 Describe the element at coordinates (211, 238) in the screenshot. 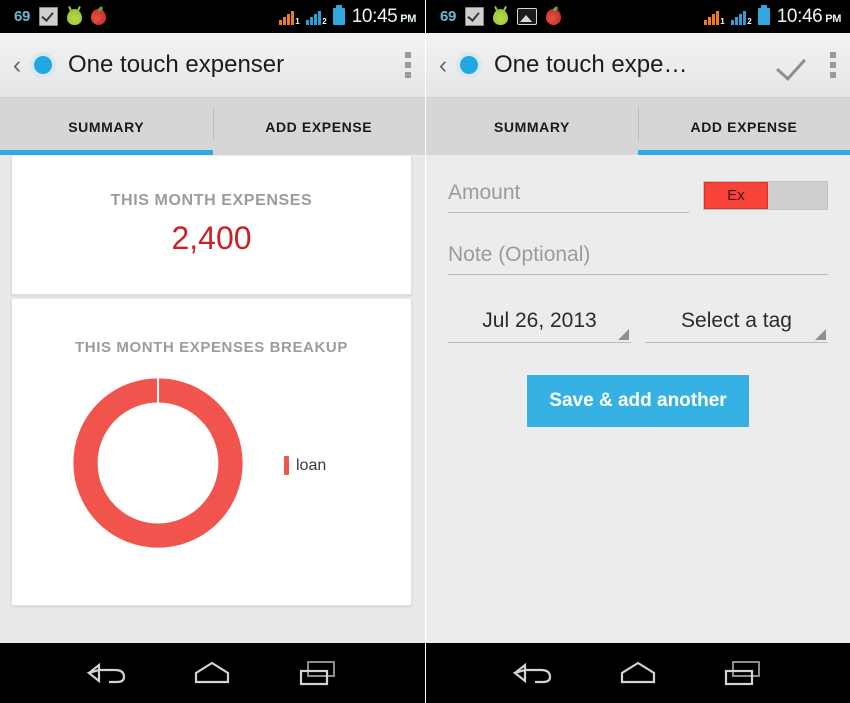

I see `total-expenses-amount: 2,400` at that location.